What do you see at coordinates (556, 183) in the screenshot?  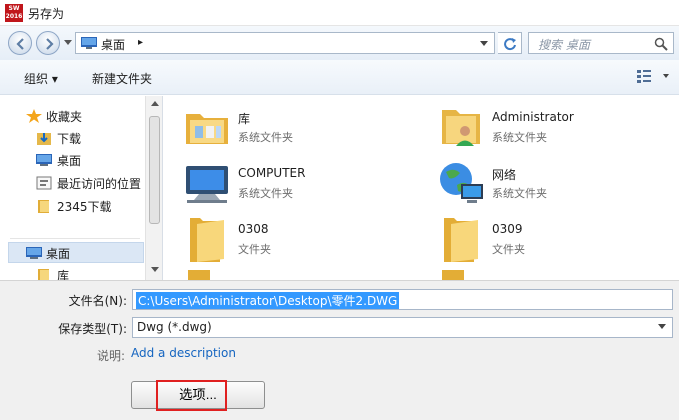 I see `file-item-network: 网络 系统文件夹` at bounding box center [556, 183].